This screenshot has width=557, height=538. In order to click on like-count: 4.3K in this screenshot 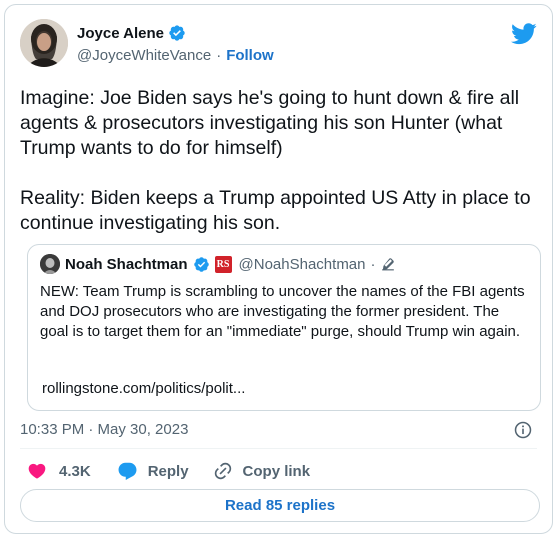, I will do `click(75, 471)`.